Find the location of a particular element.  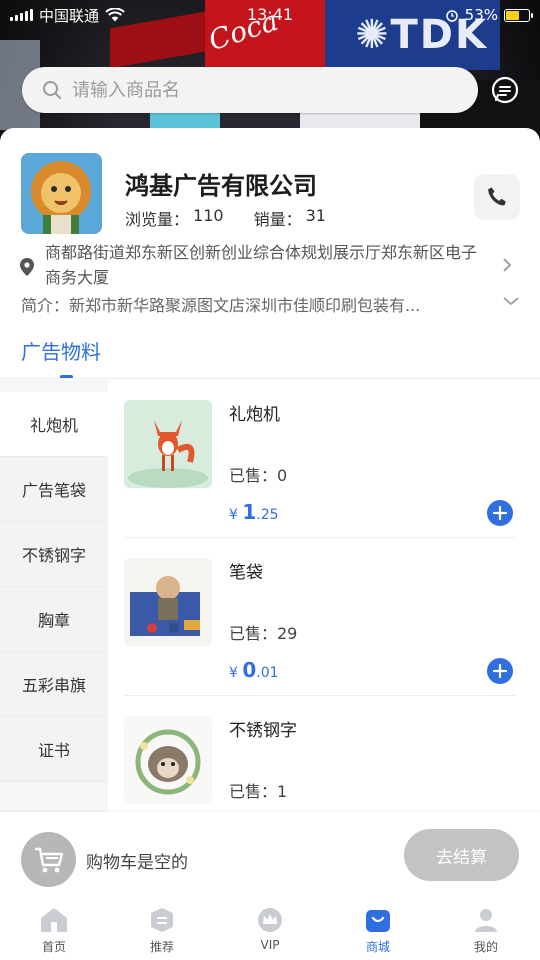

views-count: 110 is located at coordinates (208, 215).